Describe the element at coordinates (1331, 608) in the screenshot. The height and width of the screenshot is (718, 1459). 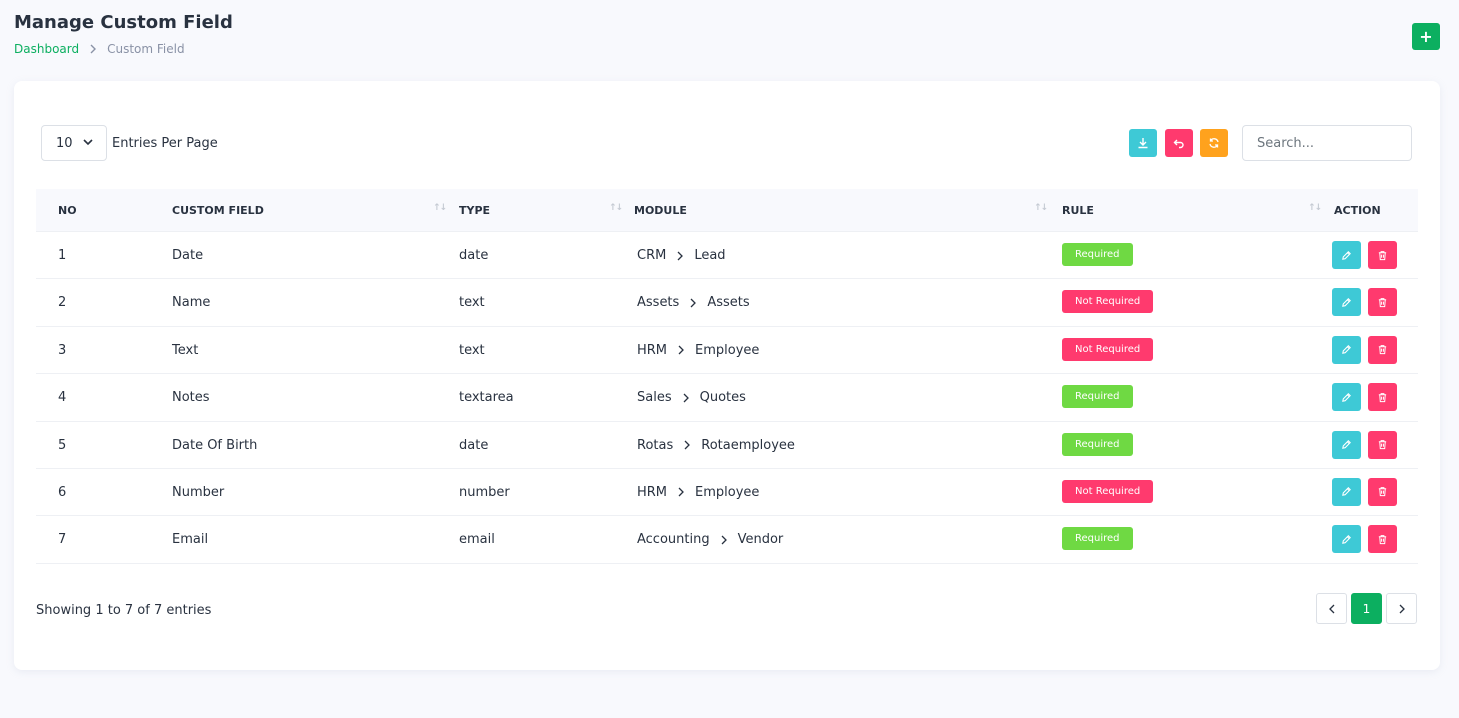
I see `prev-page-button` at that location.